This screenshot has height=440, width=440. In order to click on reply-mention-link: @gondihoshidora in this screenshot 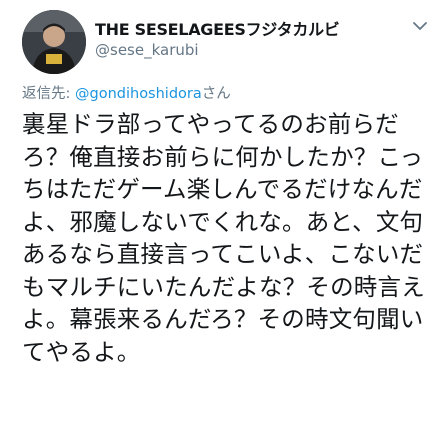, I will do `click(138, 94)`.